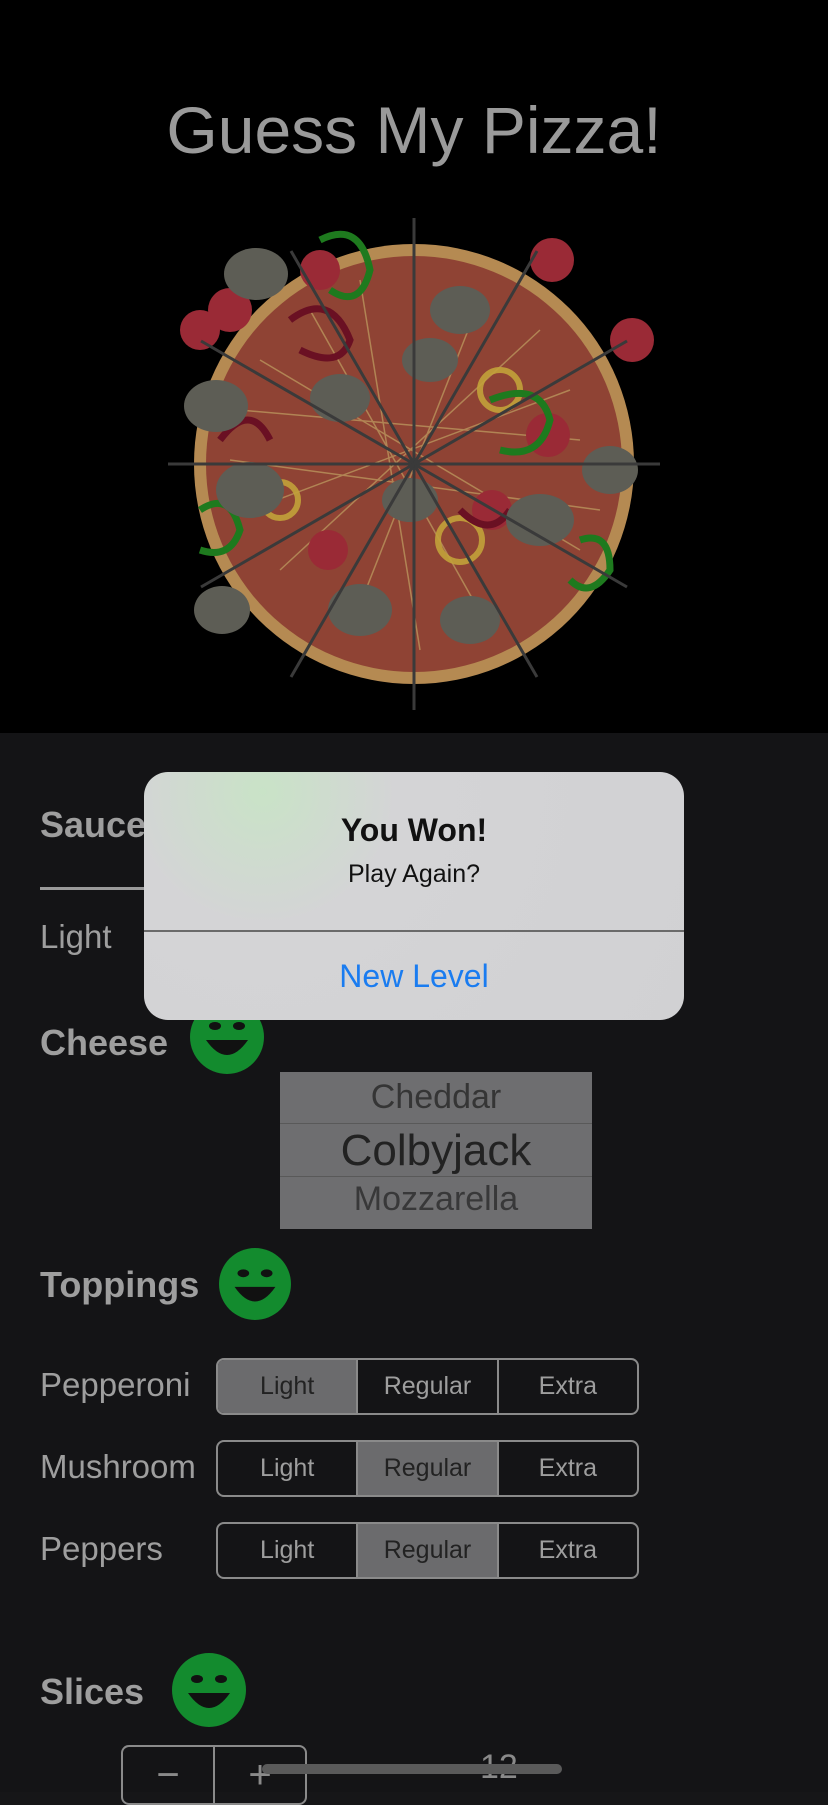 The image size is (828, 1805). What do you see at coordinates (115, 1384) in the screenshot?
I see `topping-label-pepperoni: Pepperoni` at bounding box center [115, 1384].